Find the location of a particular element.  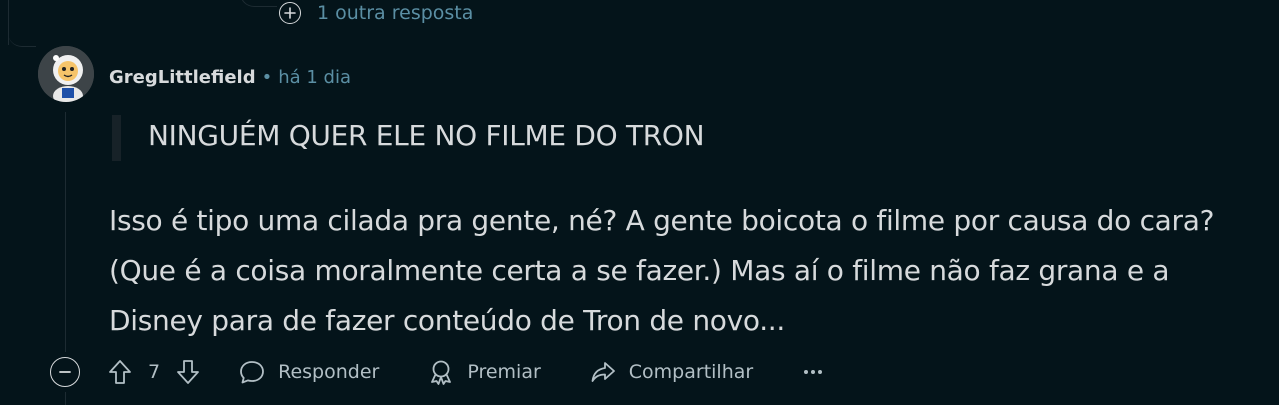

share-label: Compartilhar is located at coordinates (691, 372).